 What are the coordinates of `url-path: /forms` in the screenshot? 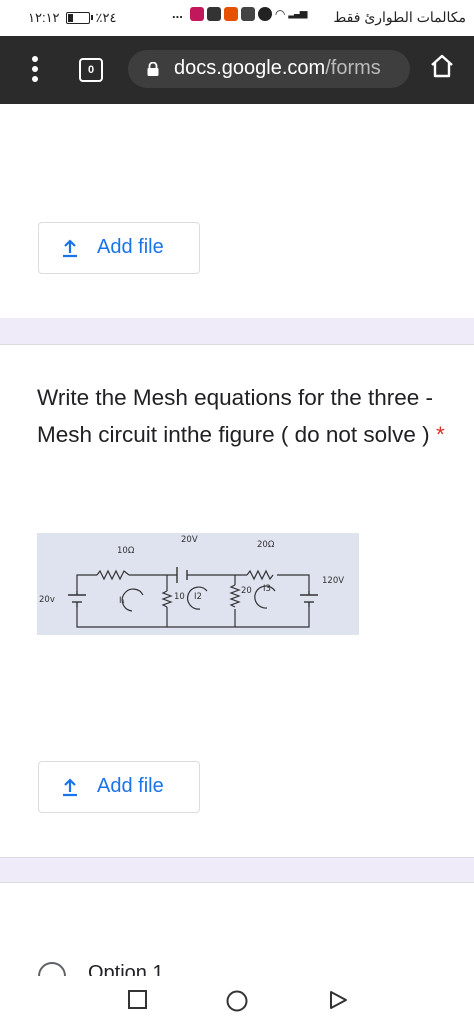 It's located at (353, 68).